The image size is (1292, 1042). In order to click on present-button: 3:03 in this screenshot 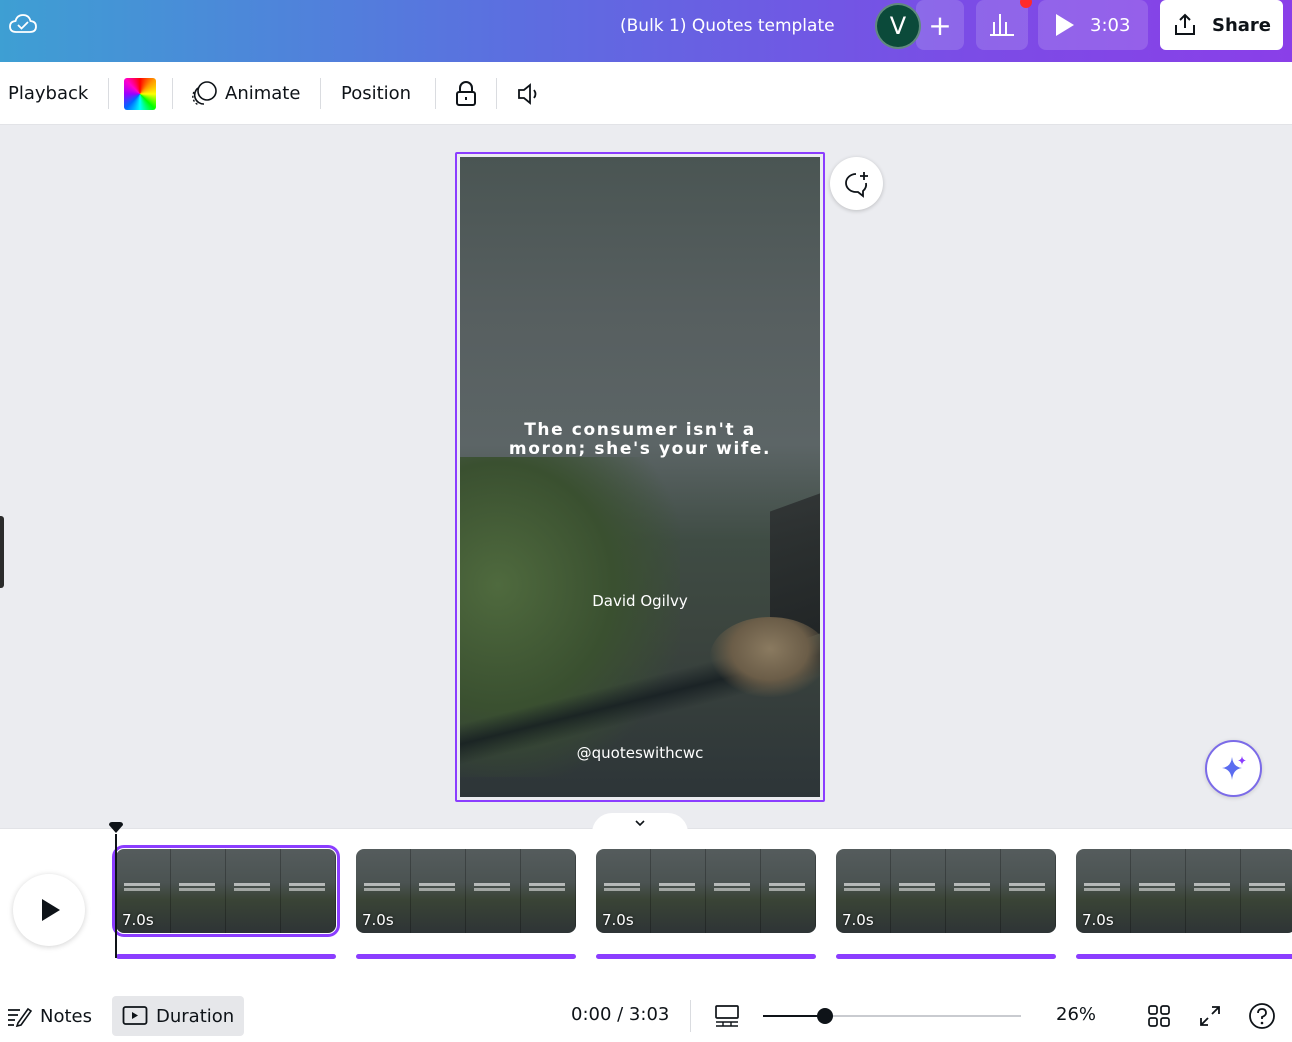, I will do `click(1093, 25)`.